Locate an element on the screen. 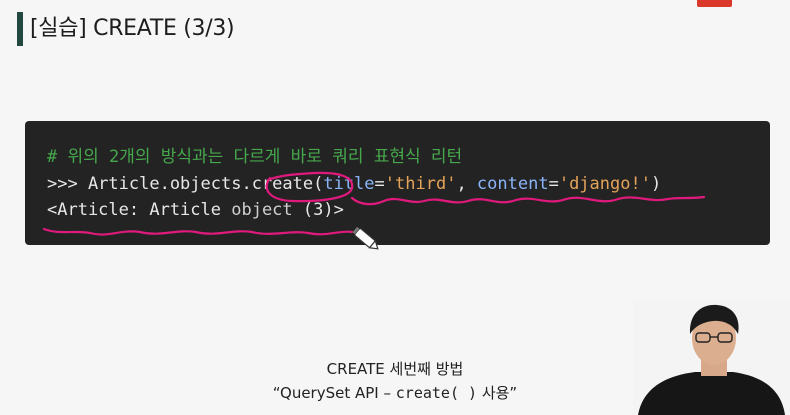 This screenshot has width=790, height=415. live-badge is located at coordinates (714, 3).